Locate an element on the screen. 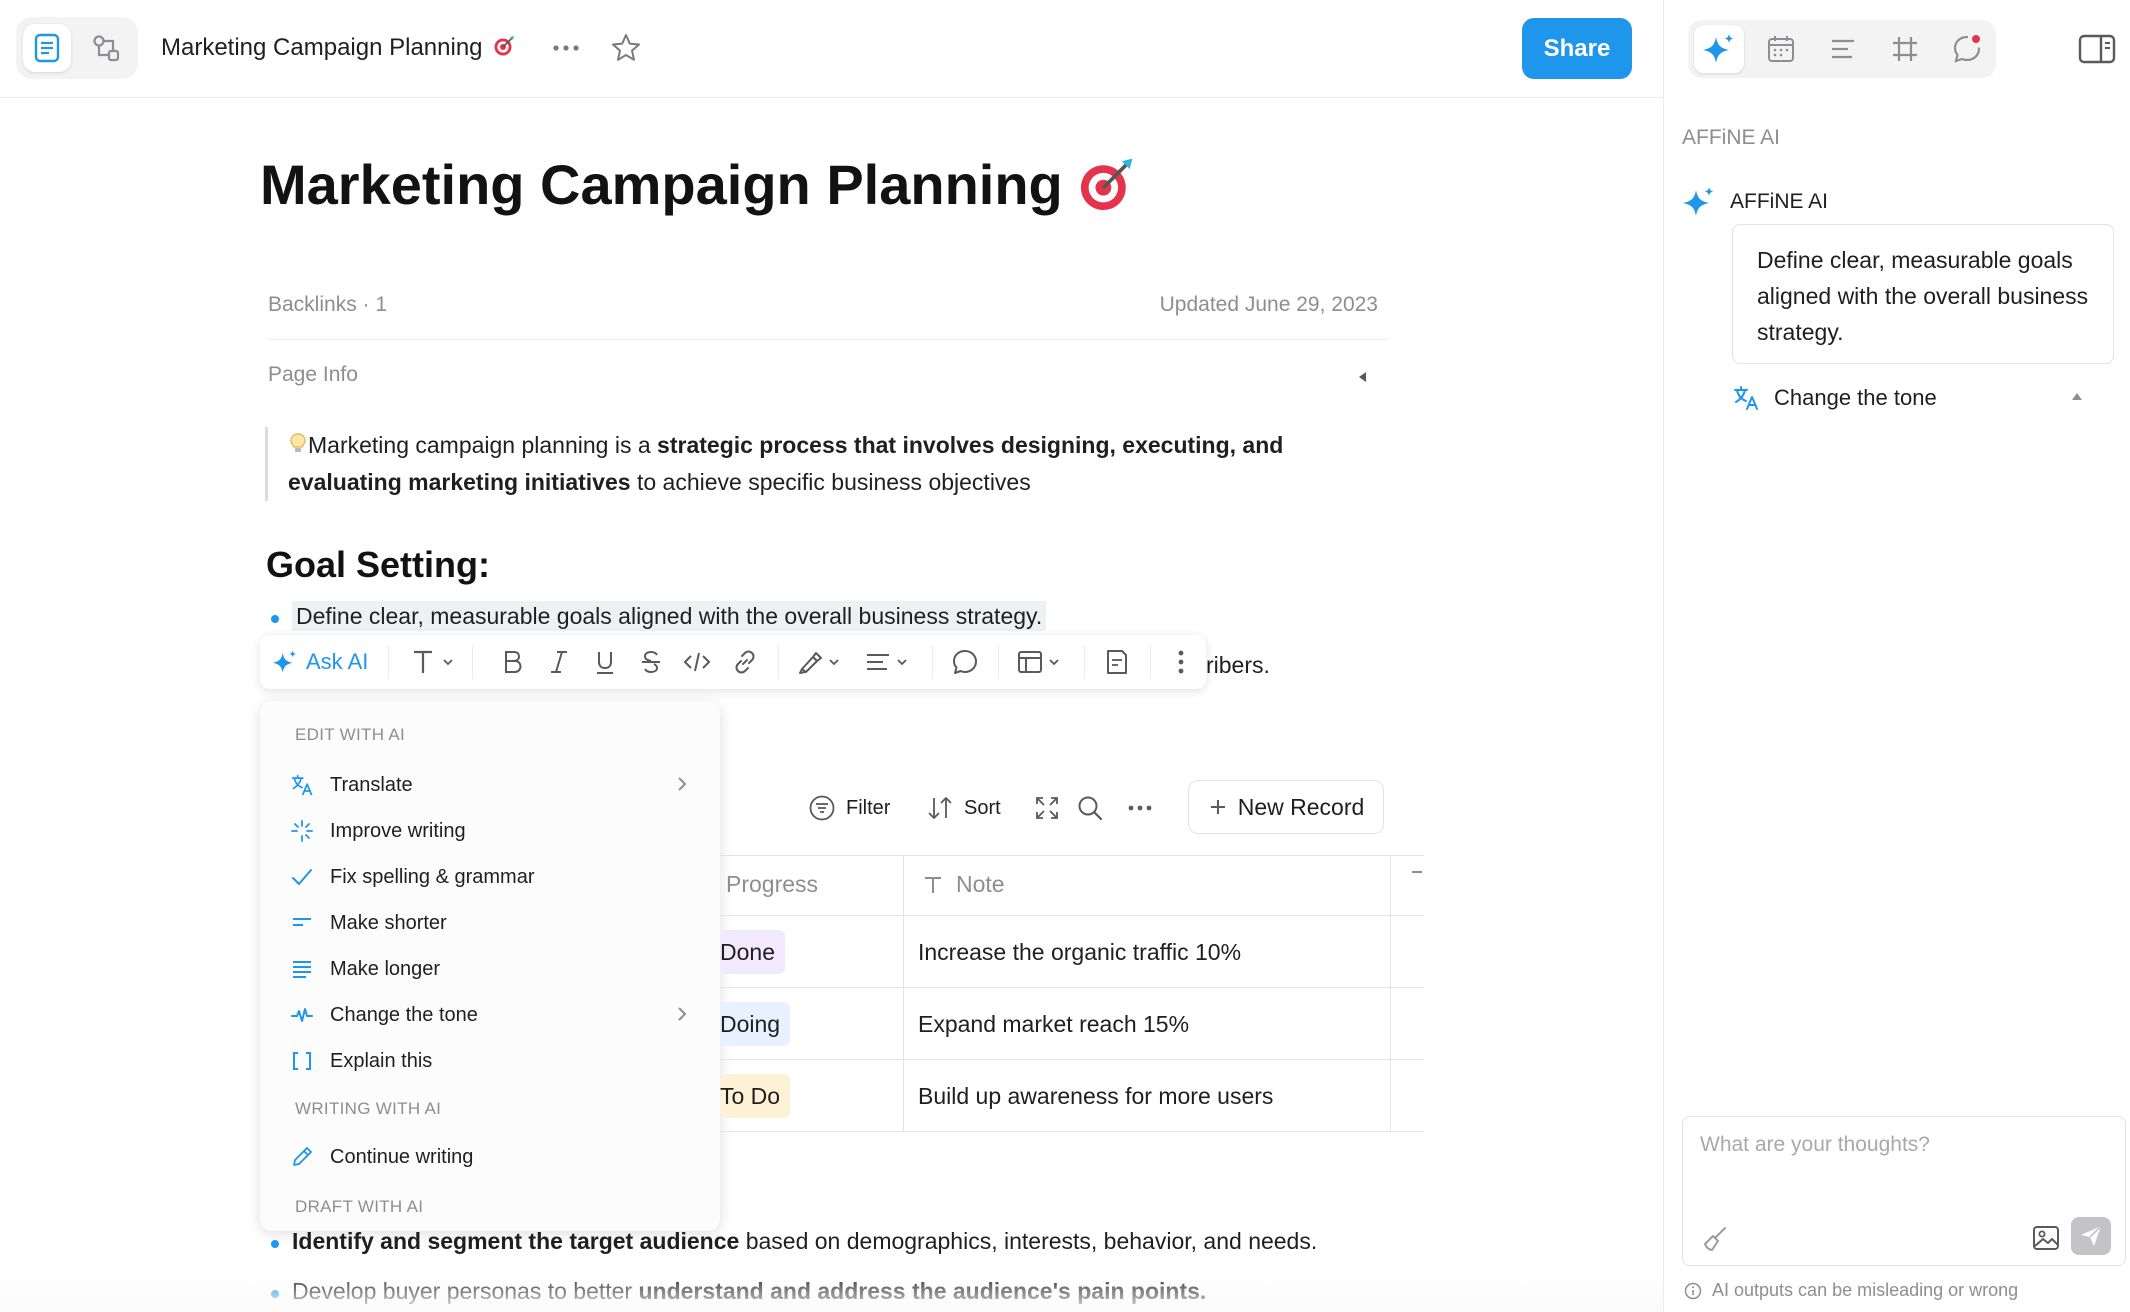 This screenshot has width=2130, height=1312. clear-chat-button is located at coordinates (1715, 1239).